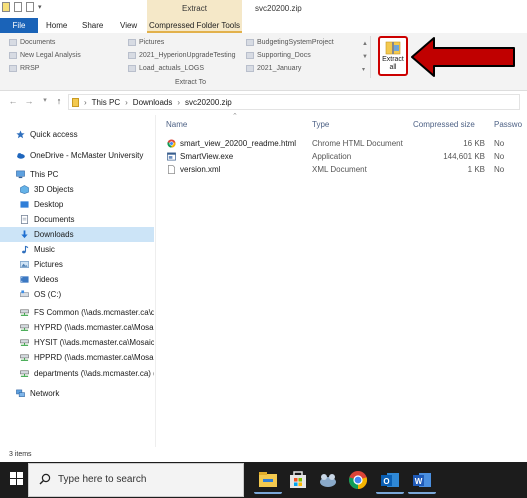  I want to click on nav-hysit: HYSIT (\\ads.mcmaster.ca\Mosaic\, so click(77, 342).